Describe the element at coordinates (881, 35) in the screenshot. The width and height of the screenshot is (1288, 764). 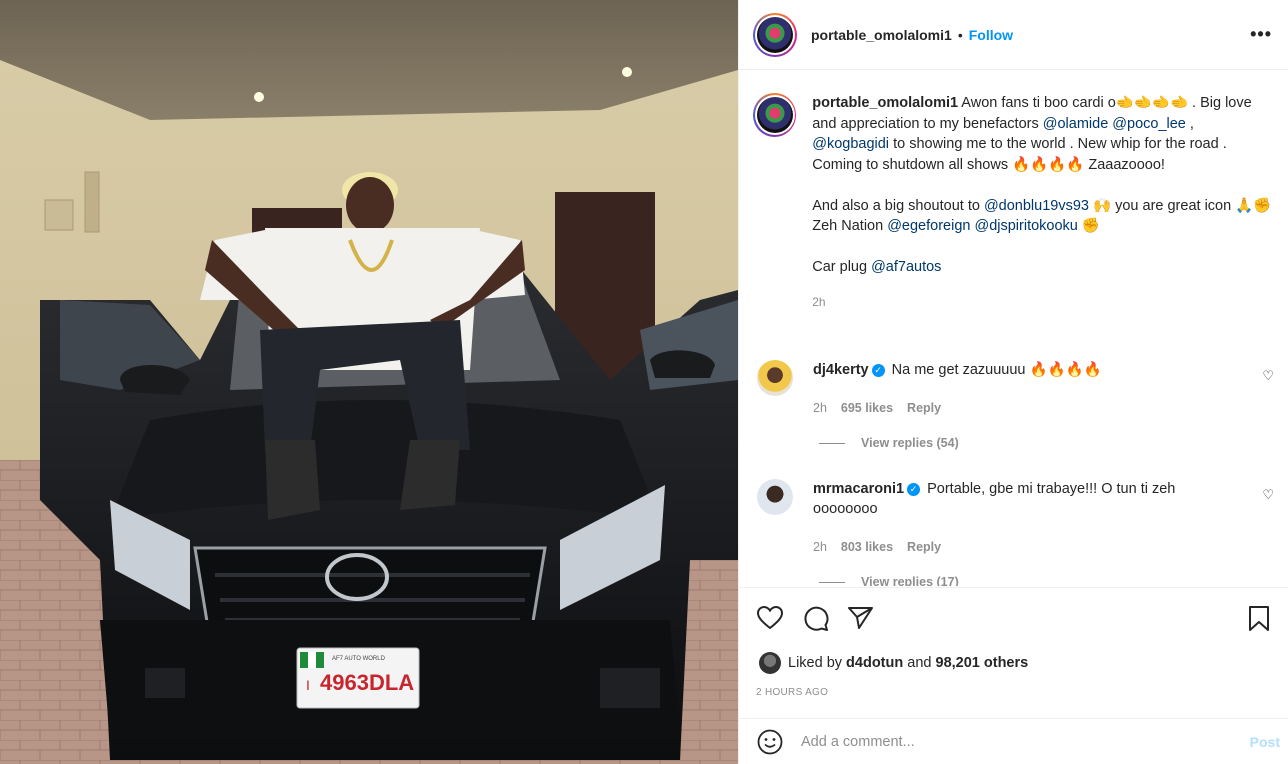
I see `author-username: portable_omolalomi1` at that location.